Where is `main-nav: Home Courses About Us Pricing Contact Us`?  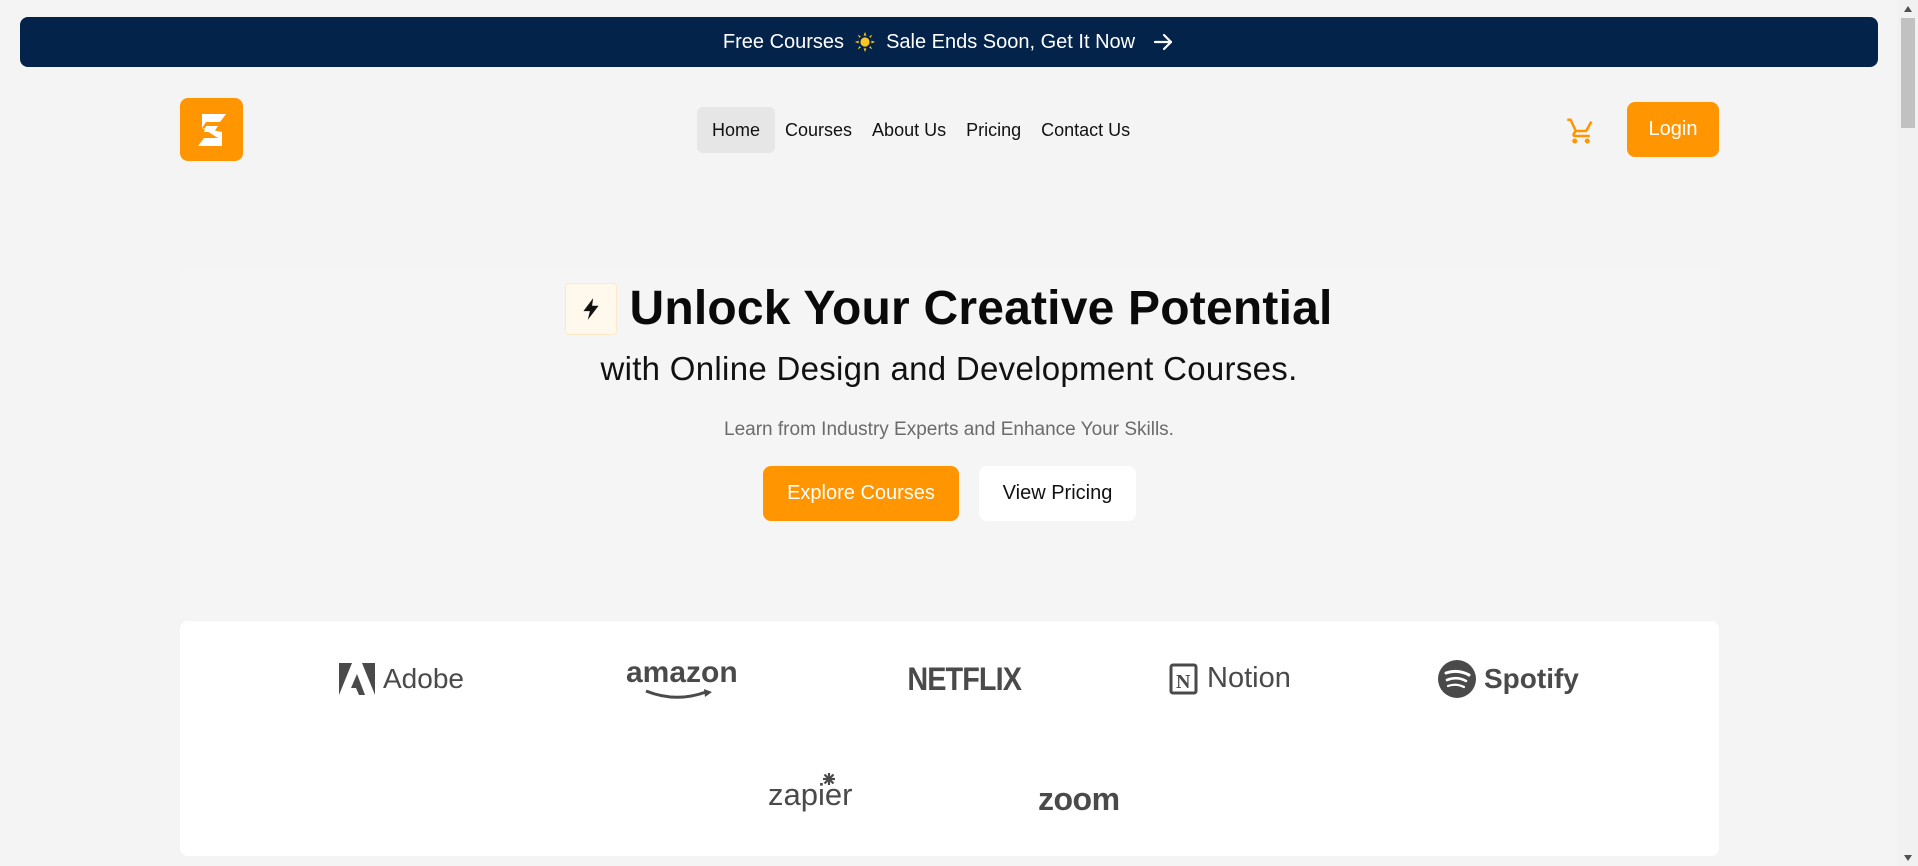 main-nav: Home Courses About Us Pricing Contact Us is located at coordinates (918, 130).